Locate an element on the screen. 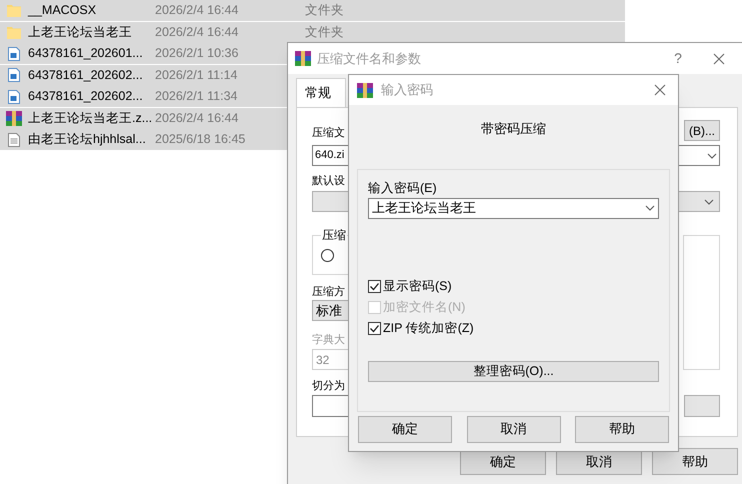  file-date: 2026/2/1 10:36 is located at coordinates (197, 53).